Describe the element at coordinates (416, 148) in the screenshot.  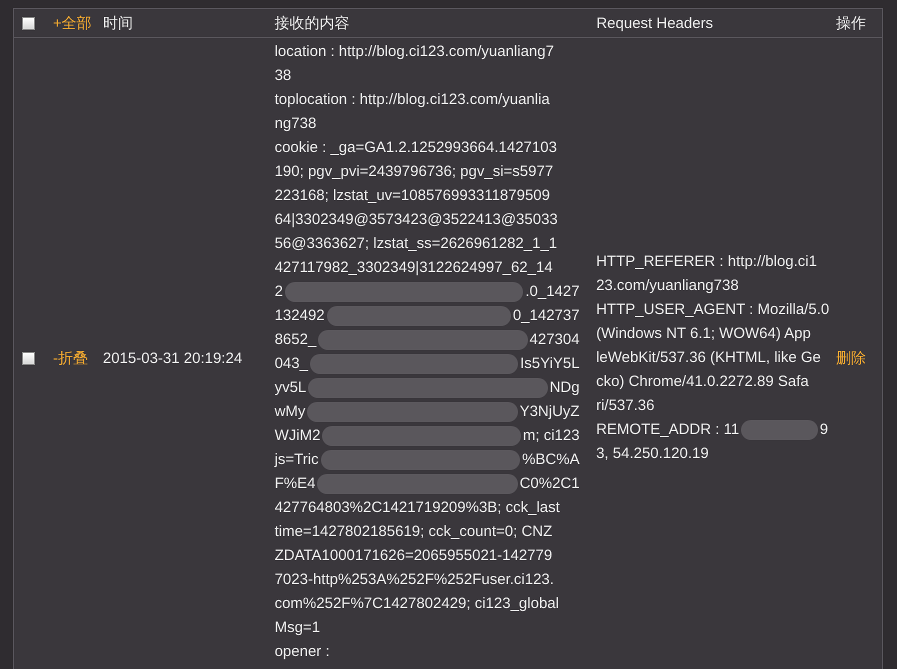
I see `content-line: cookie : _ga=GA1.2.1252993664.1427103` at that location.